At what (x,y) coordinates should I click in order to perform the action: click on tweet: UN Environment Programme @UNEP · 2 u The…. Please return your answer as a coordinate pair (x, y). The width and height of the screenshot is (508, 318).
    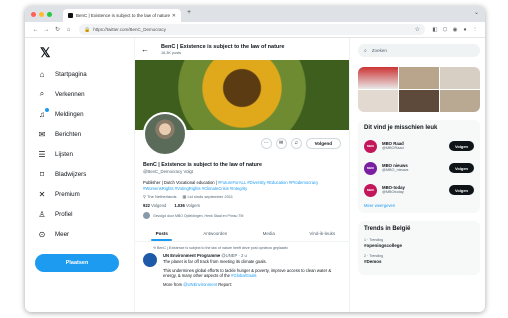
    Looking at the image, I should click on (242, 270).